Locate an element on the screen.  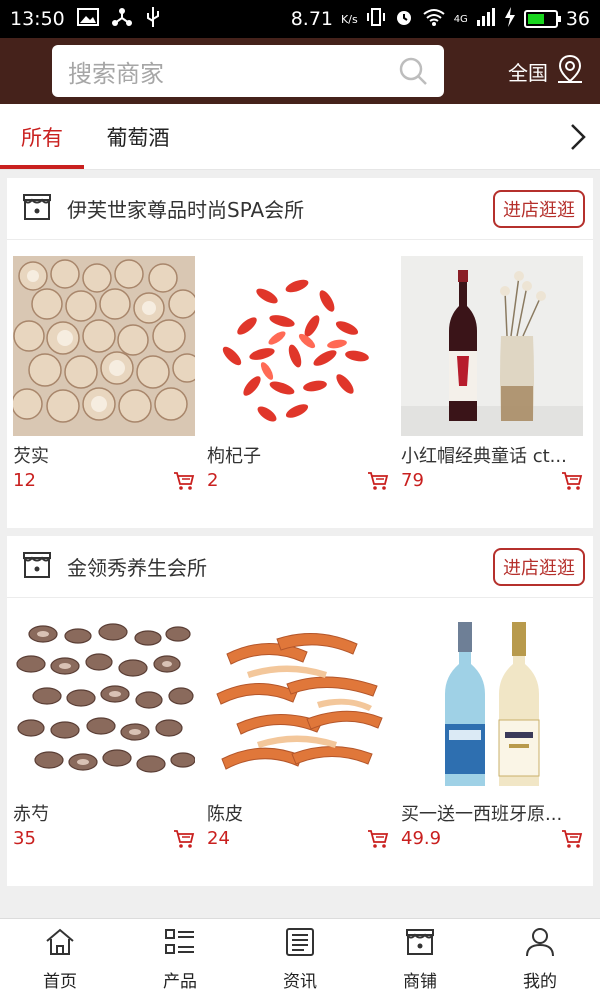
search-icon is located at coordinates (413, 71).